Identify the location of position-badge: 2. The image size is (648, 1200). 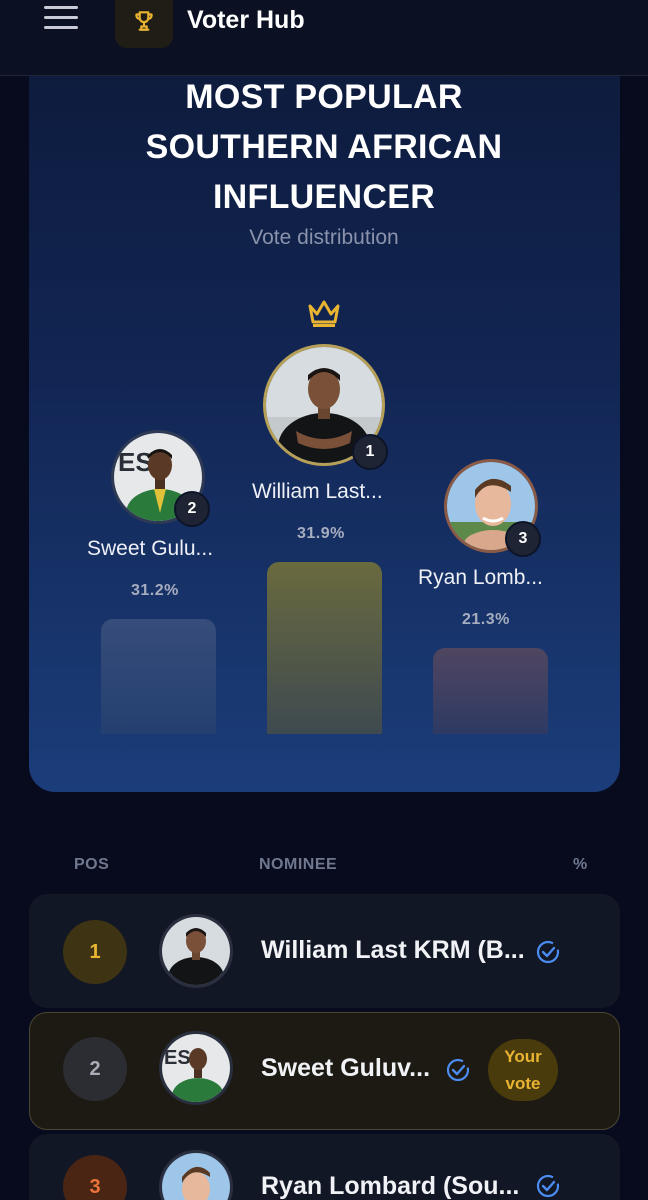
(95, 1069).